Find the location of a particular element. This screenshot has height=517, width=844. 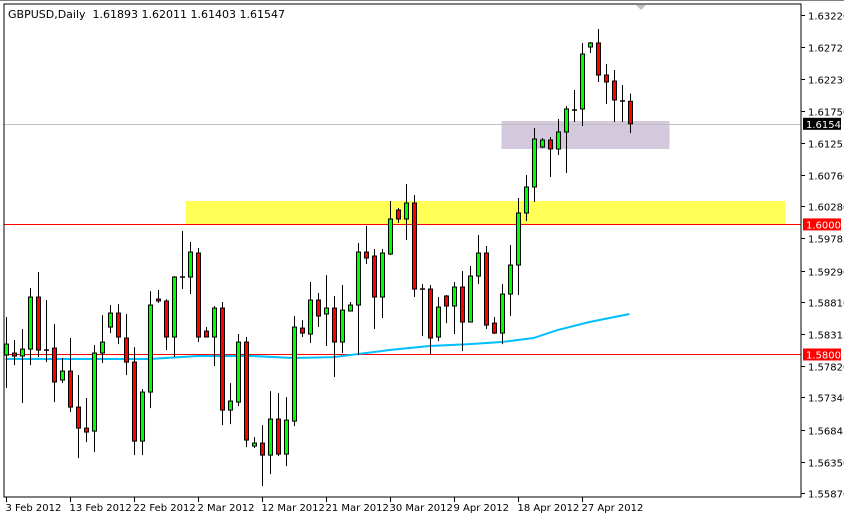

x-tick-label: 18 Apr 2012 is located at coordinates (549, 508).